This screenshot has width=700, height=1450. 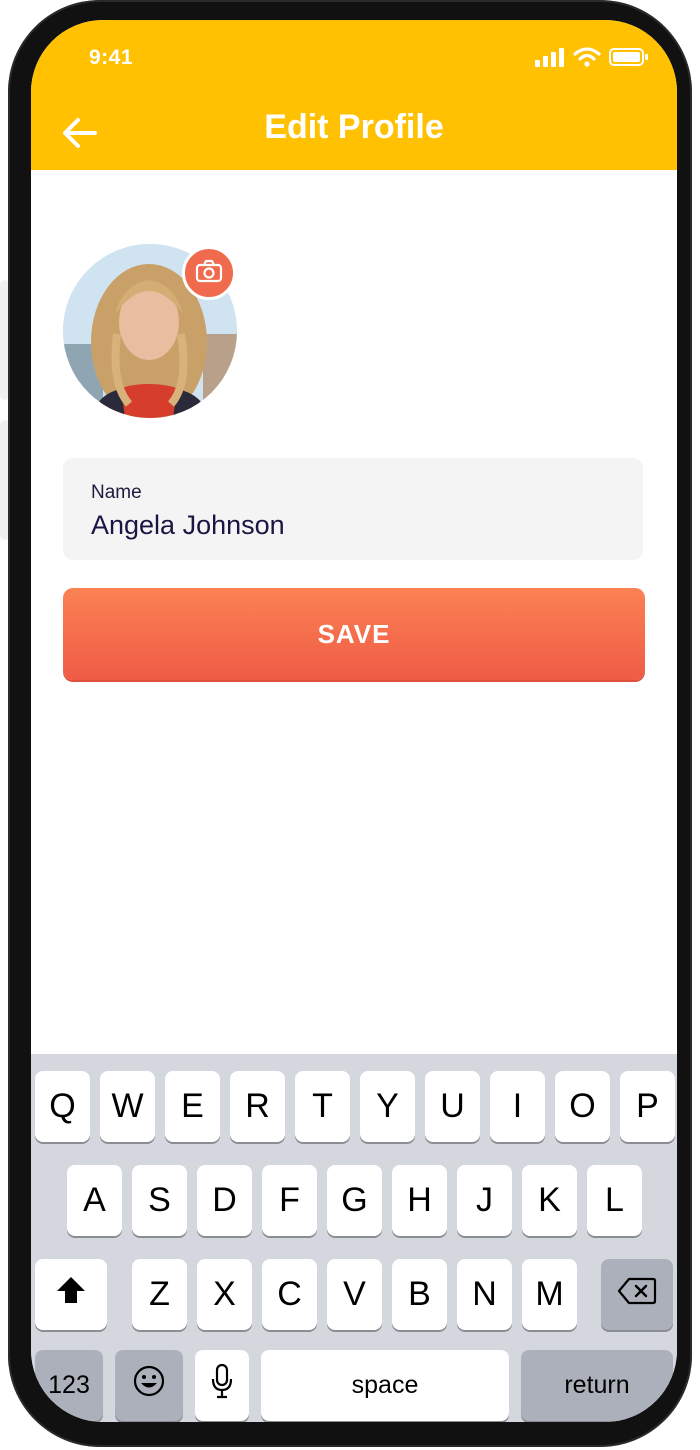 I want to click on dictation-key, so click(x=222, y=1385).